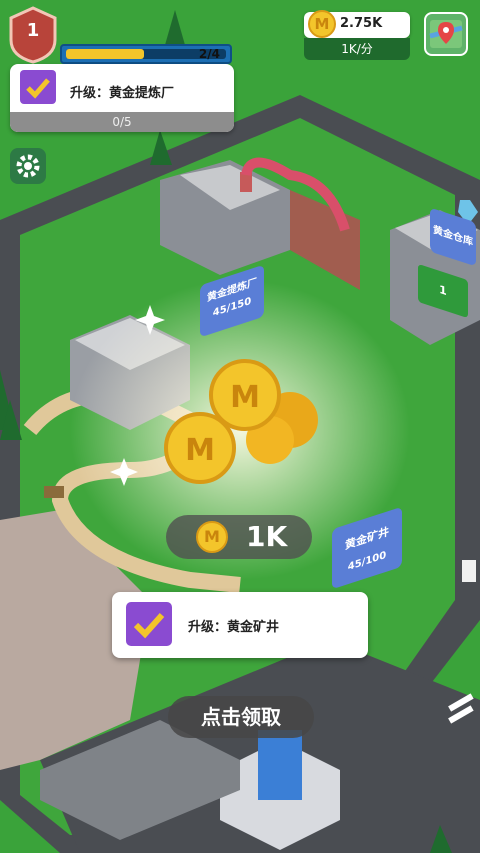 The image size is (480, 853). What do you see at coordinates (54, 492) in the screenshot?
I see `mine-cart` at bounding box center [54, 492].